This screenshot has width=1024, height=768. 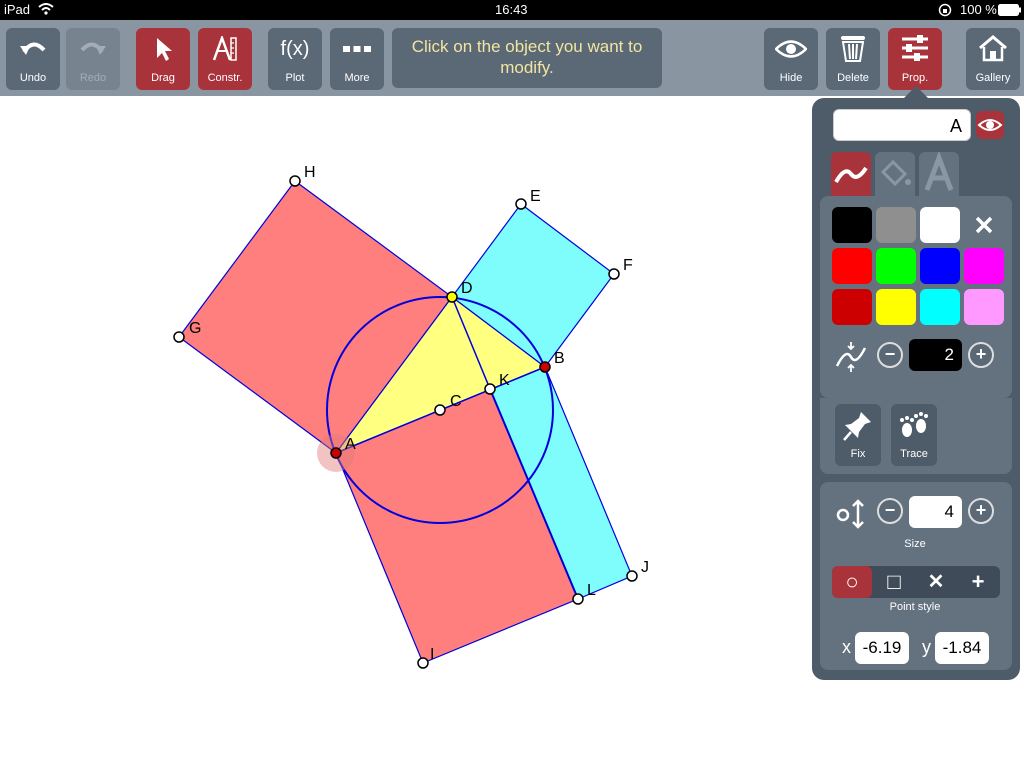 I want to click on size-label: Size, so click(x=915, y=544).